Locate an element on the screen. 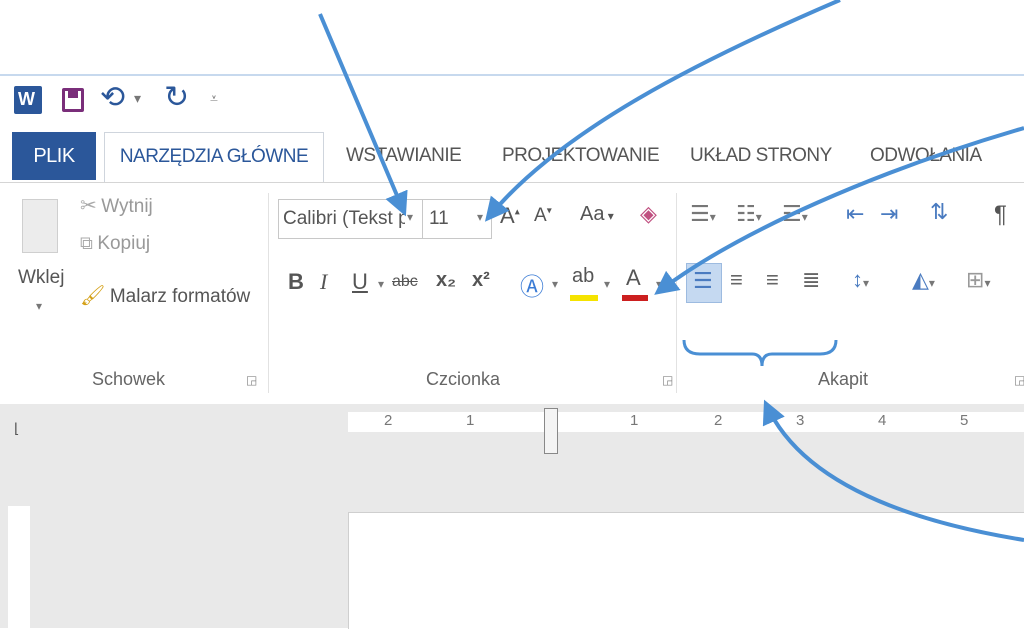 Image resolution: width=1024 pixels, height=629 pixels. paste-label: Wklej is located at coordinates (41, 277).